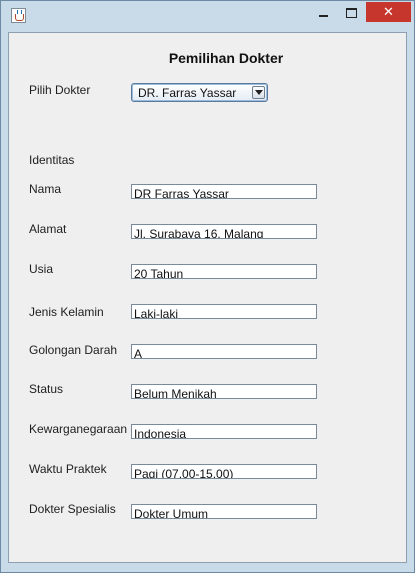 Image resolution: width=415 pixels, height=573 pixels. I want to click on waktu-praktek-field: Pagi (07.00-15.00), so click(224, 471).